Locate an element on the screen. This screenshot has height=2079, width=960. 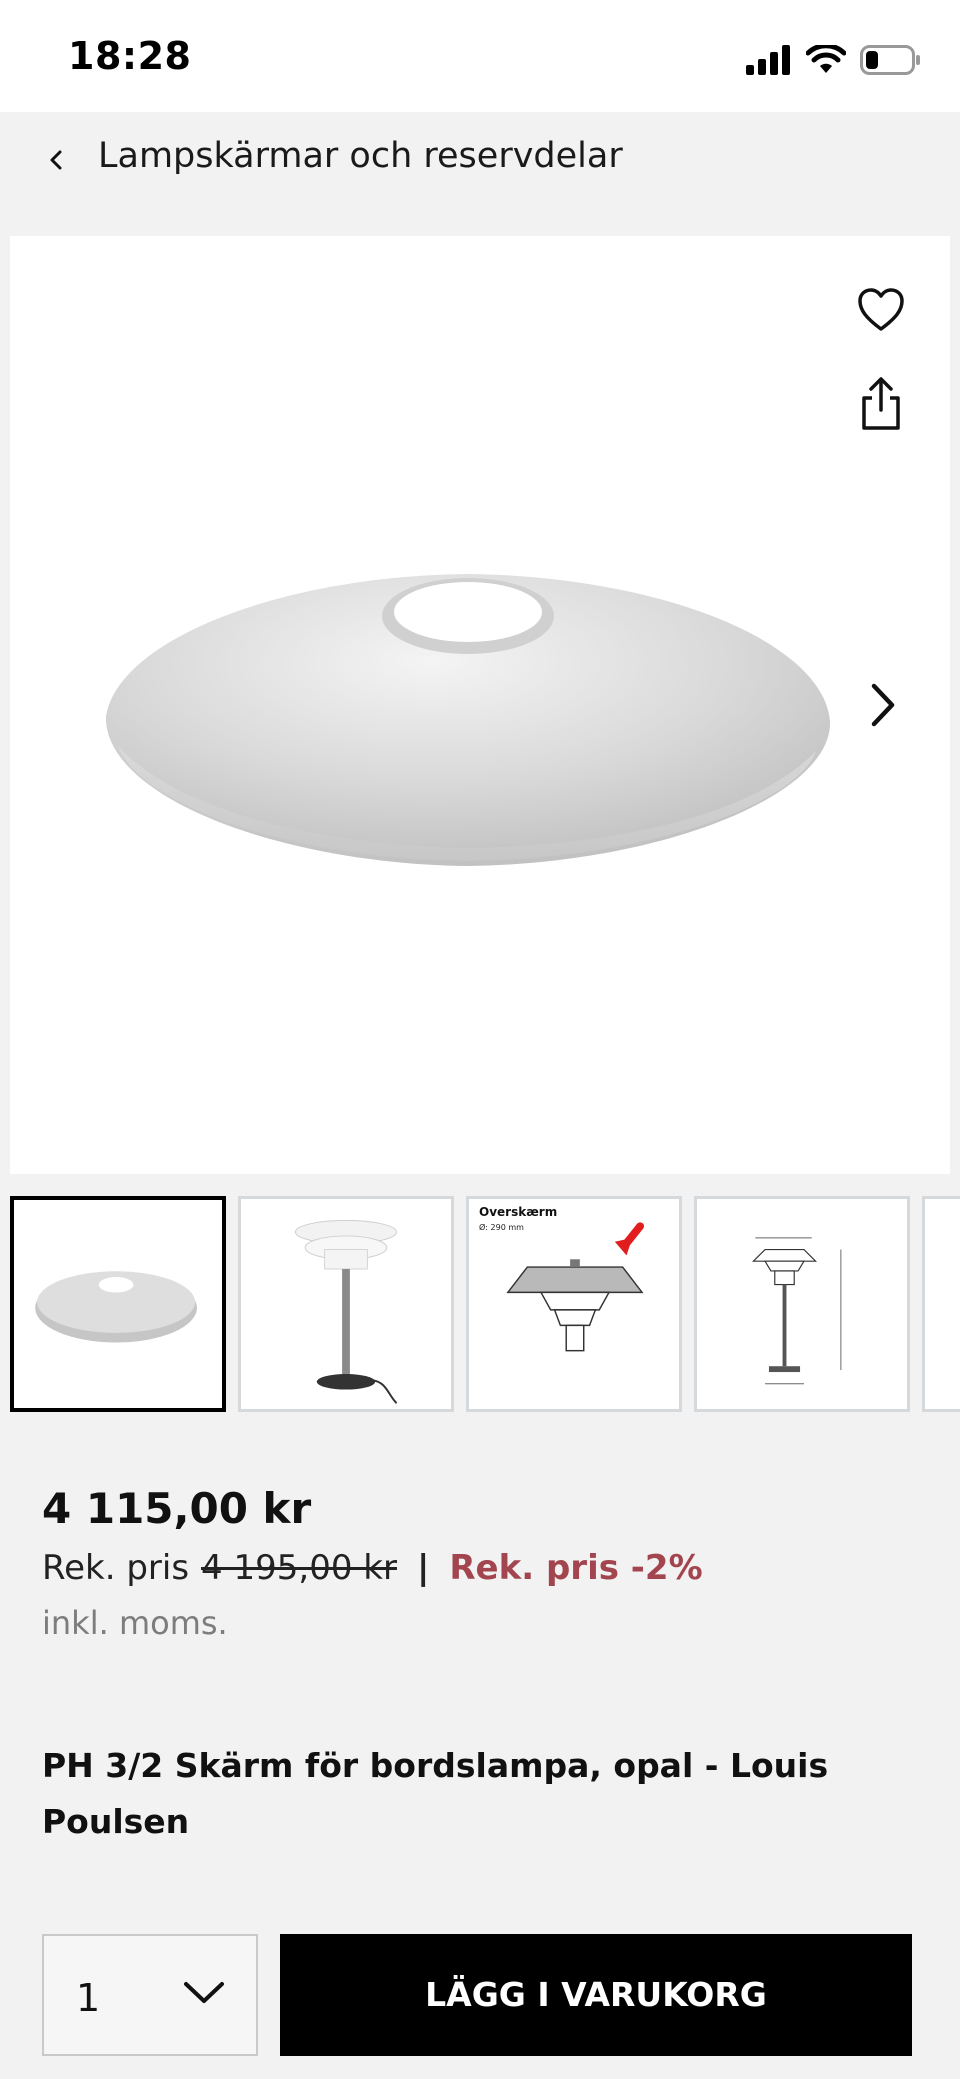
thumbnail-lamp-image is located at coordinates (346, 1311).